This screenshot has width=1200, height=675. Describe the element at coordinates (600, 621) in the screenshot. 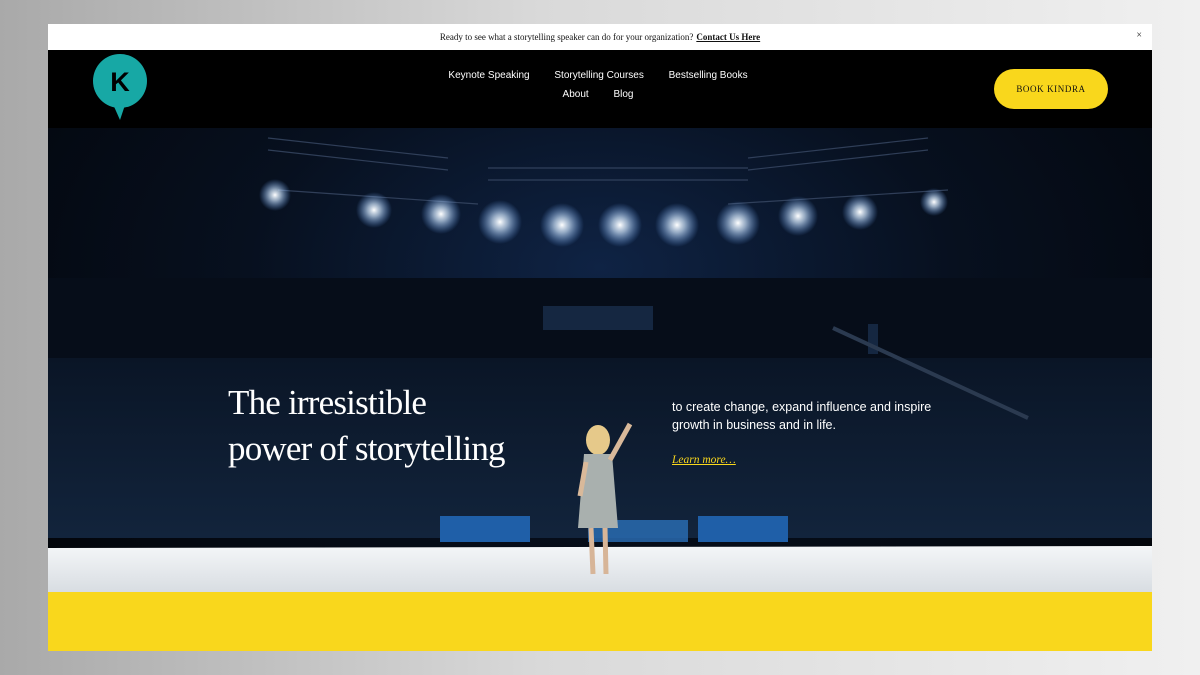

I see `yellow-section-band` at that location.